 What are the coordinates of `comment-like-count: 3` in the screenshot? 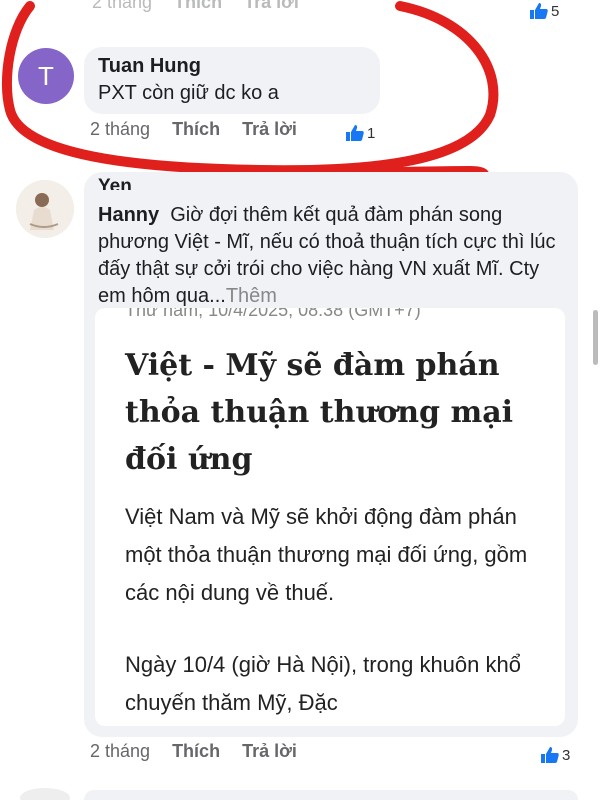 It's located at (555, 755).